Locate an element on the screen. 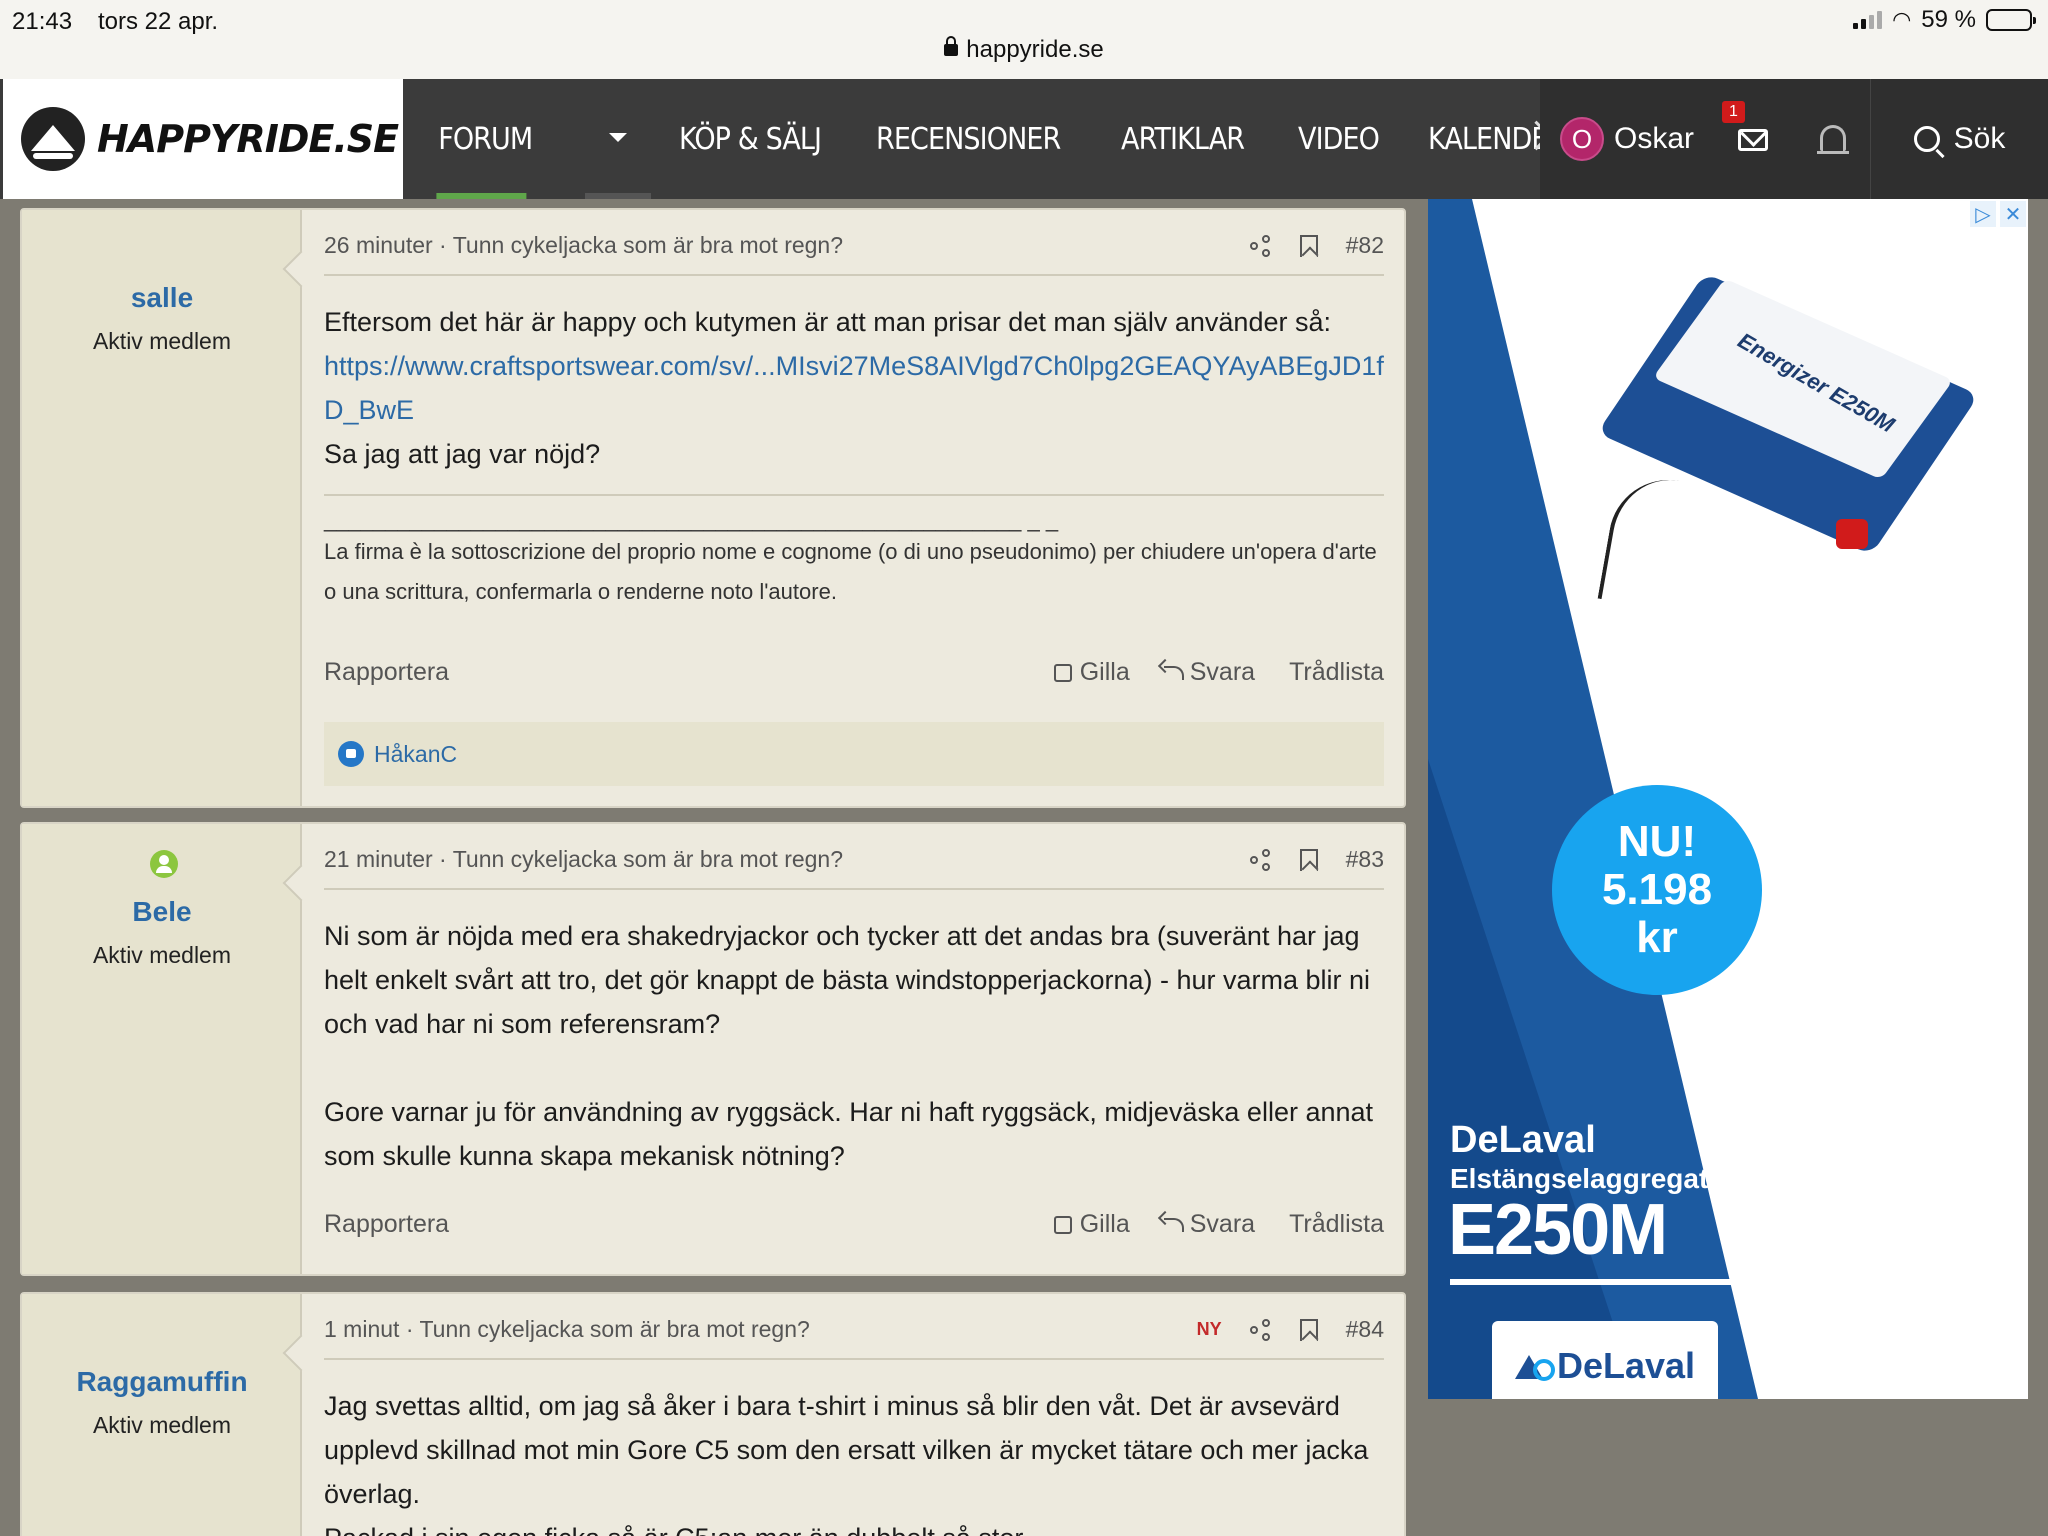  nav-artiklar: ARTIKLAR is located at coordinates (1182, 139).